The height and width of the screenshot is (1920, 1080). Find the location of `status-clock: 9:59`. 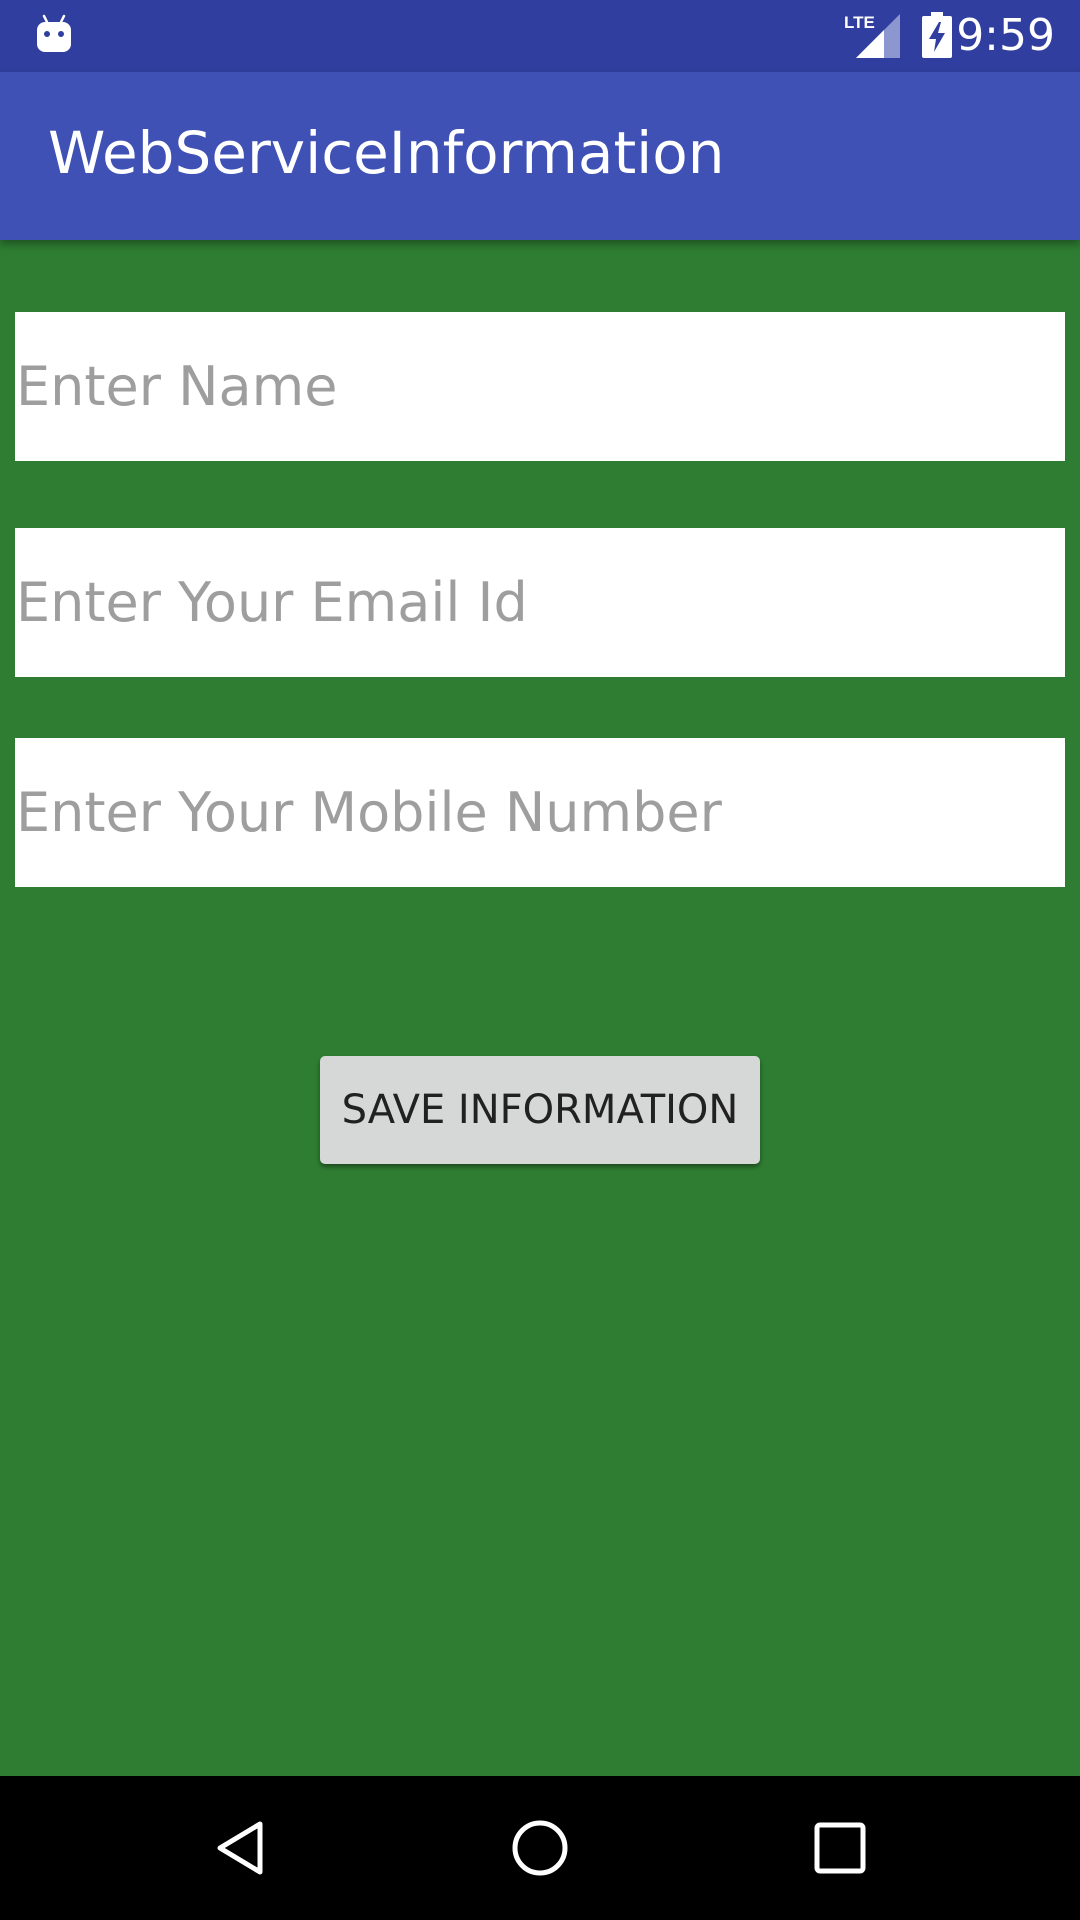

status-clock: 9:59 is located at coordinates (1005, 35).